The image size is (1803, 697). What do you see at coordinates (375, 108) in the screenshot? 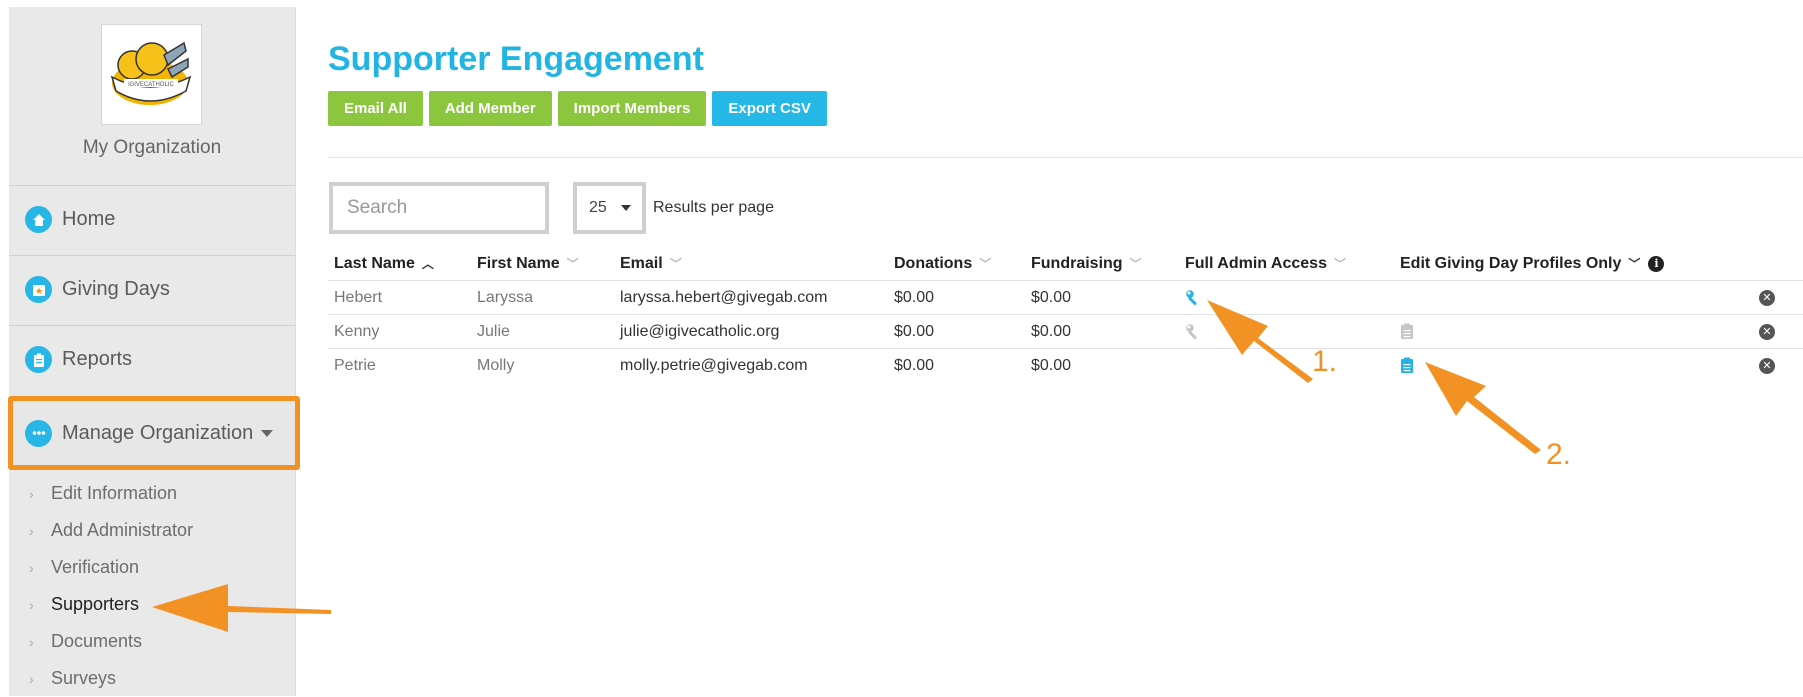
I see `email-all-button: Email All` at bounding box center [375, 108].